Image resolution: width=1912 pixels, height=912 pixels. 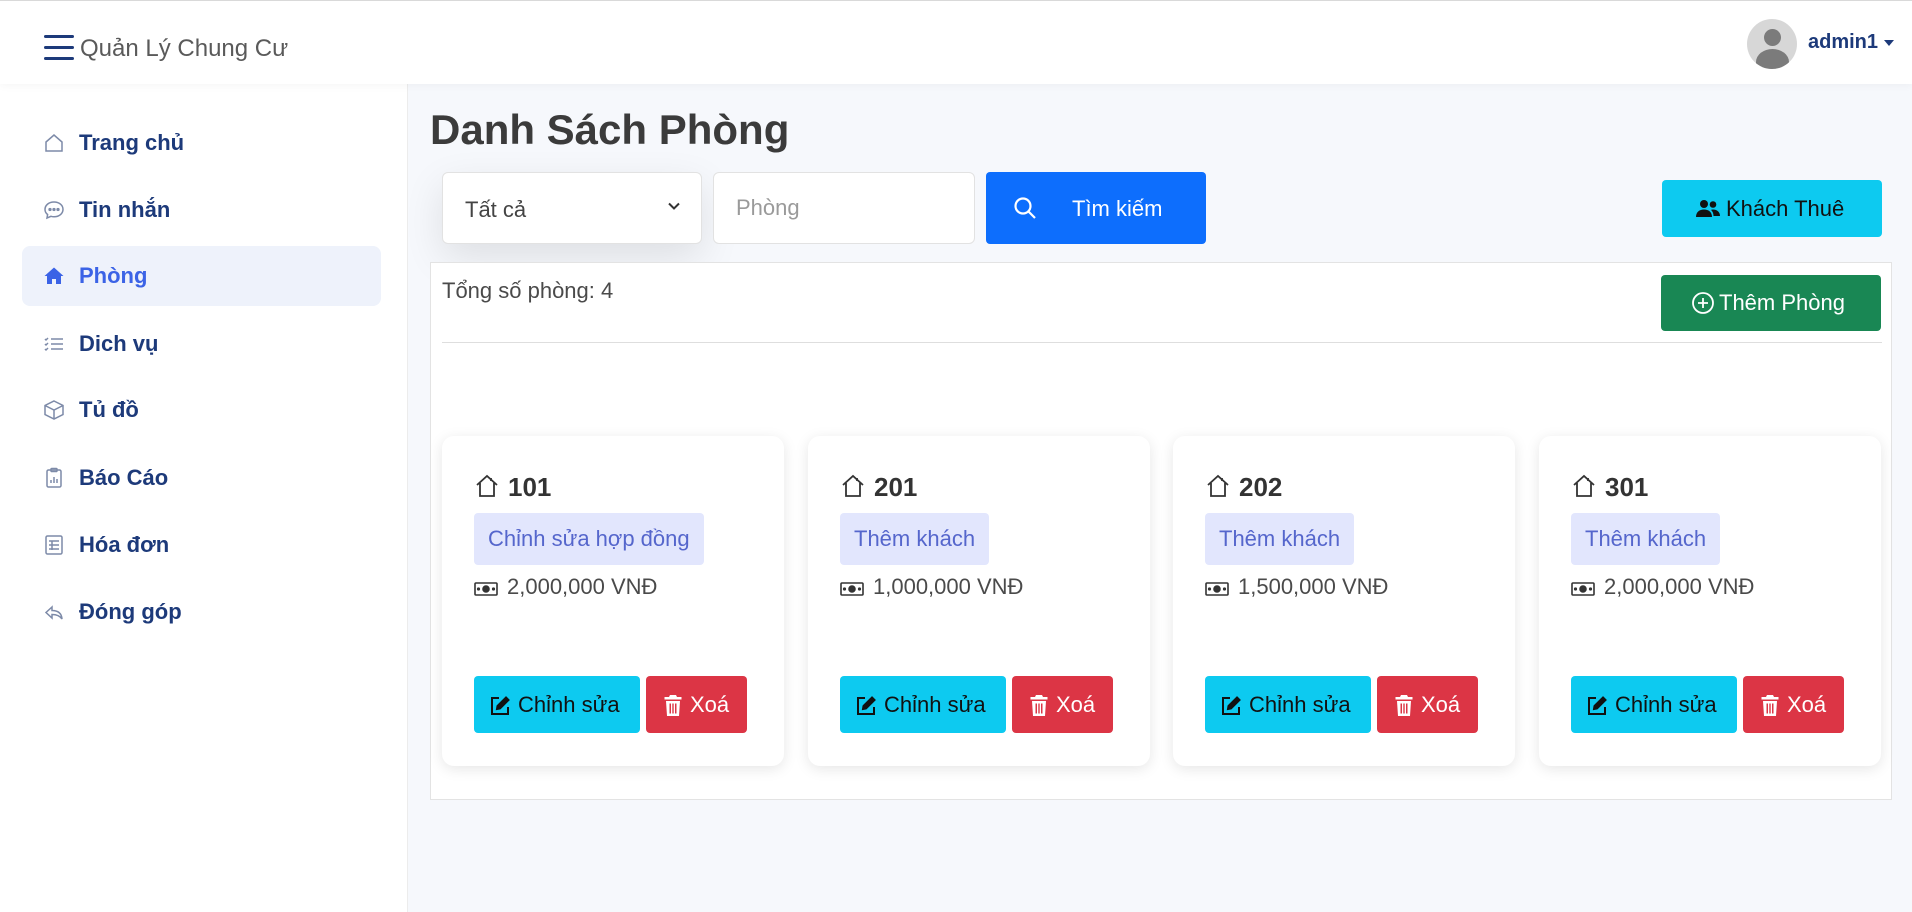 What do you see at coordinates (1025, 208) in the screenshot?
I see `search-icon` at bounding box center [1025, 208].